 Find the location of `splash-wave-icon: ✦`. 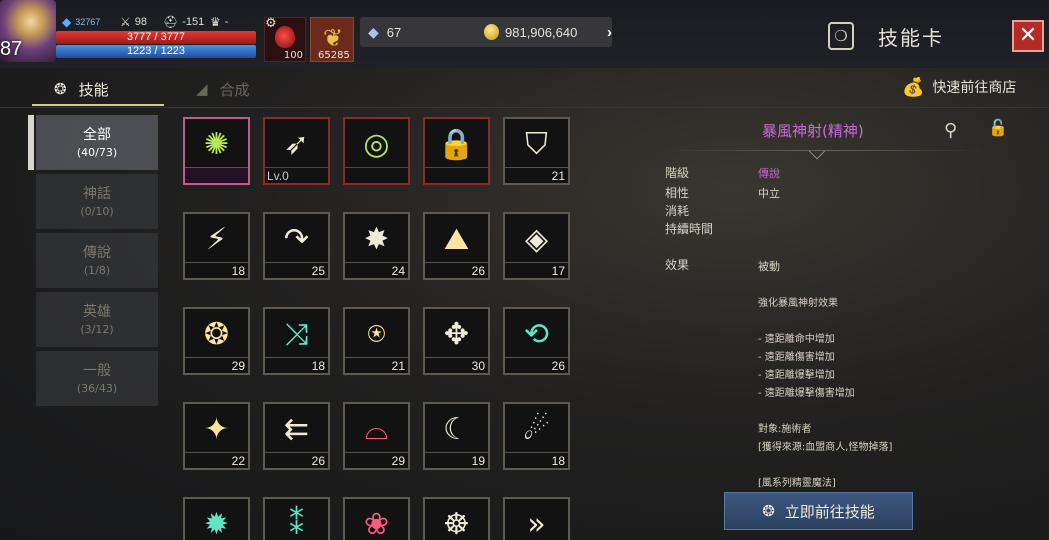

splash-wave-icon: ✦ is located at coordinates (216, 429).